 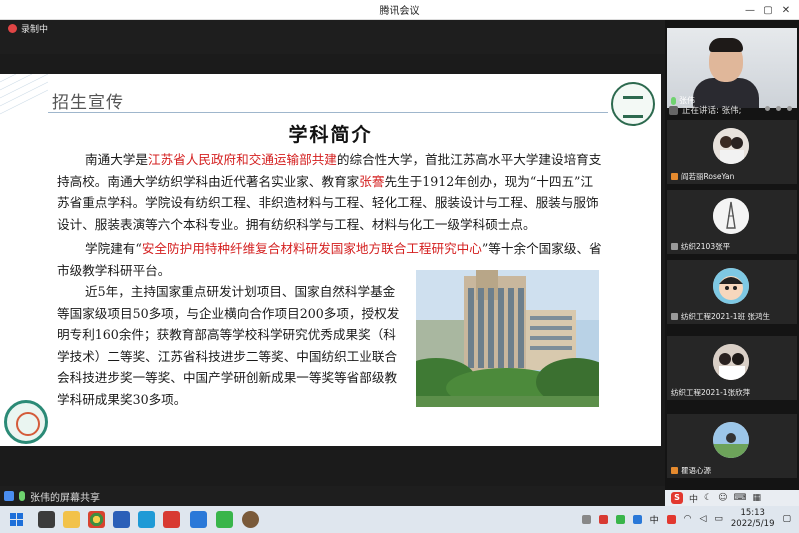 I want to click on header-divider, so click(x=328, y=112).